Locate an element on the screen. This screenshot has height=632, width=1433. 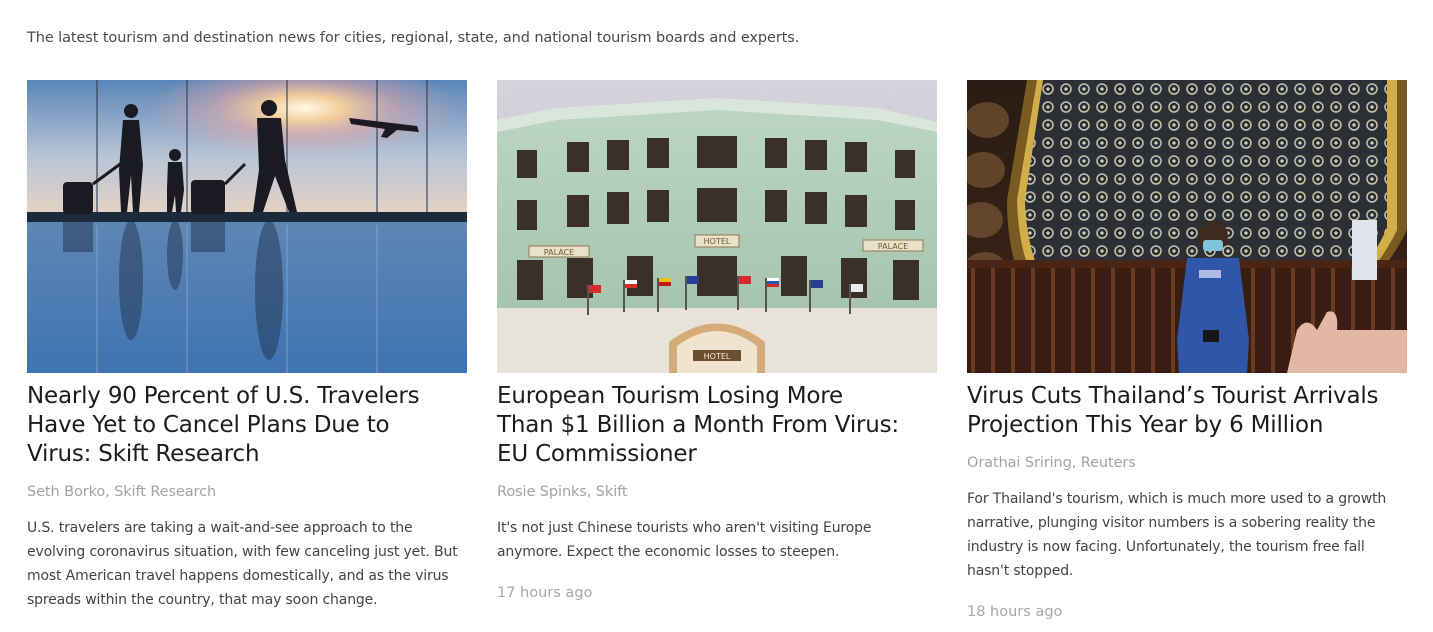
article-timestamp: 17 hours ago is located at coordinates (545, 593).